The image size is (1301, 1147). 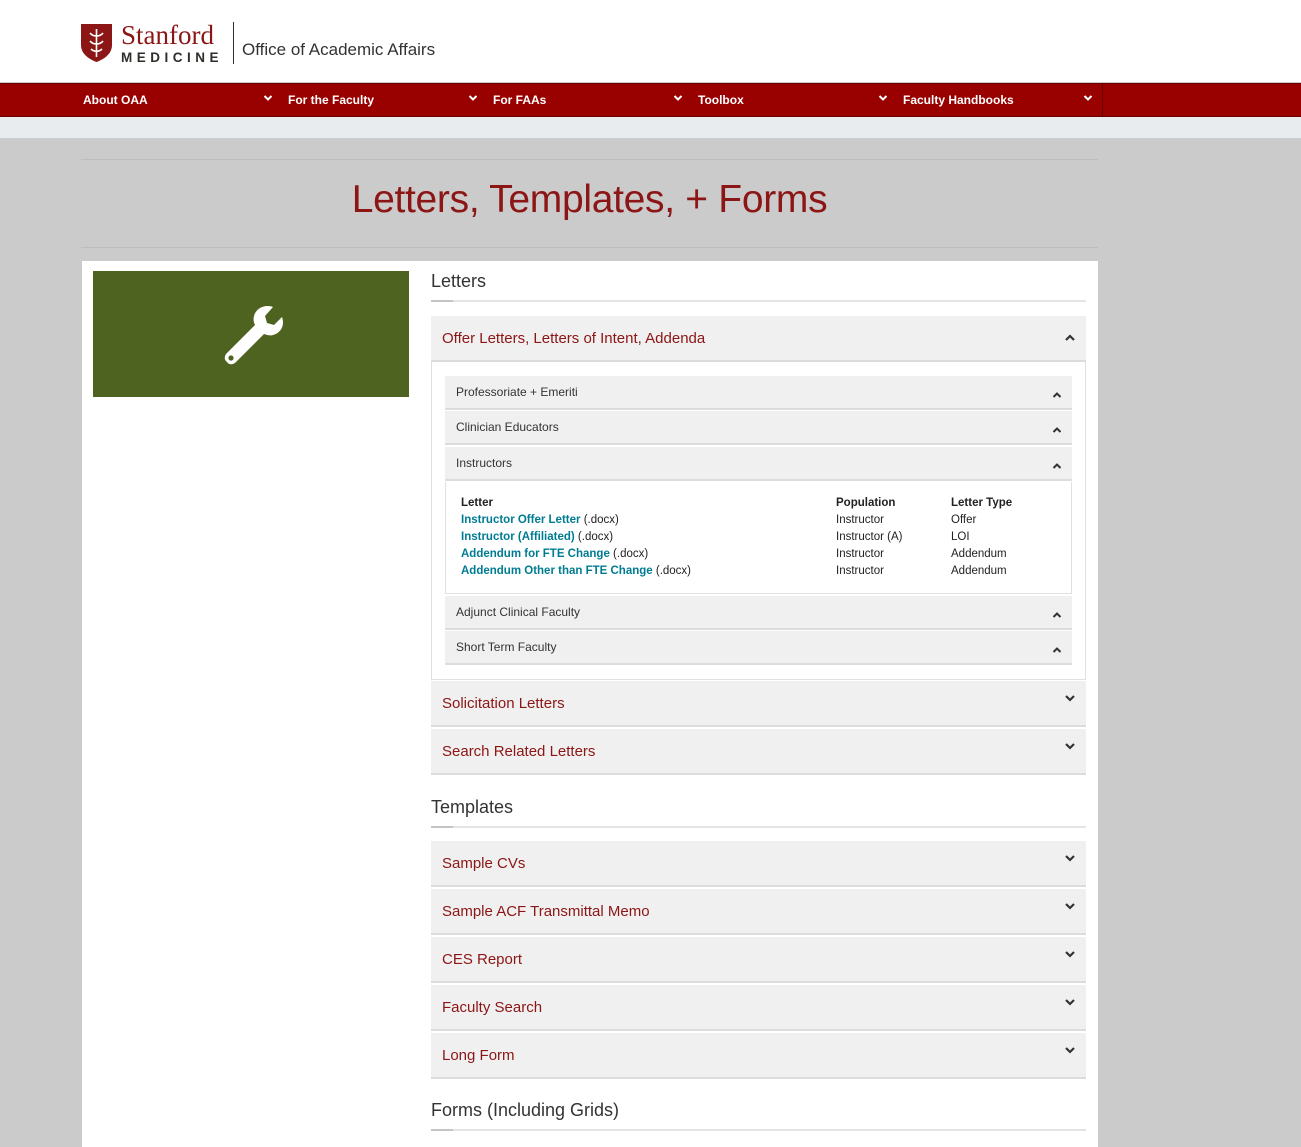 I want to click on logo-medicine-text: MEDICINE, so click(x=172, y=57).